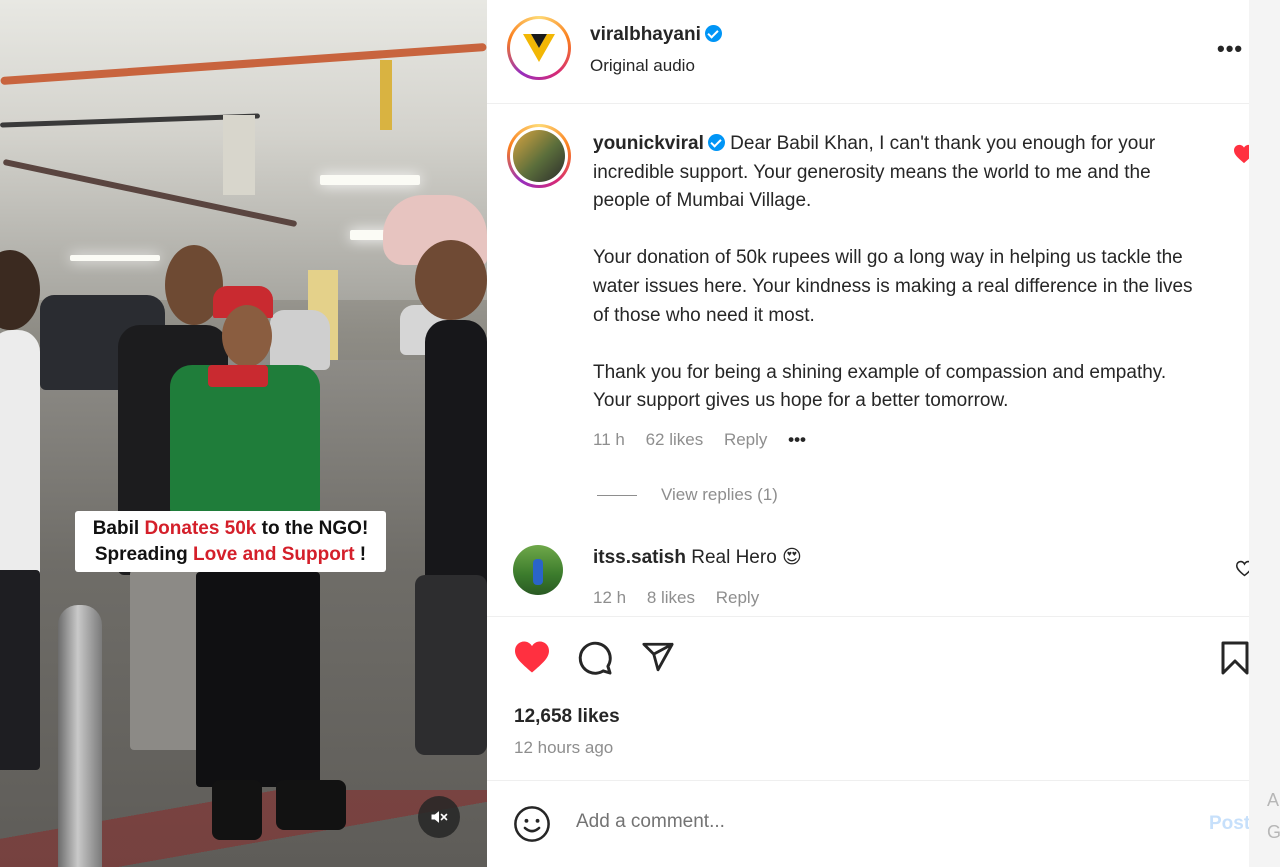  Describe the element at coordinates (642, 66) in the screenshot. I see `audio-label: Original audio` at that location.